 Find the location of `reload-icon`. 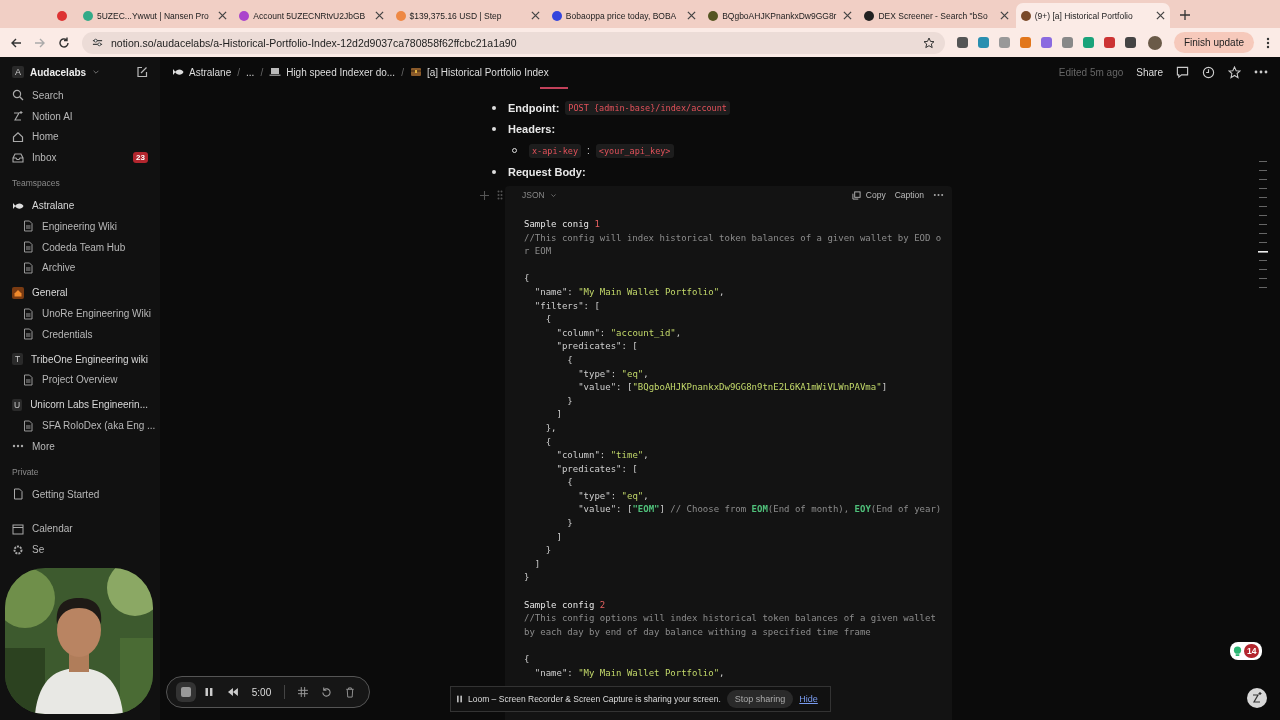

reload-icon is located at coordinates (64, 42).